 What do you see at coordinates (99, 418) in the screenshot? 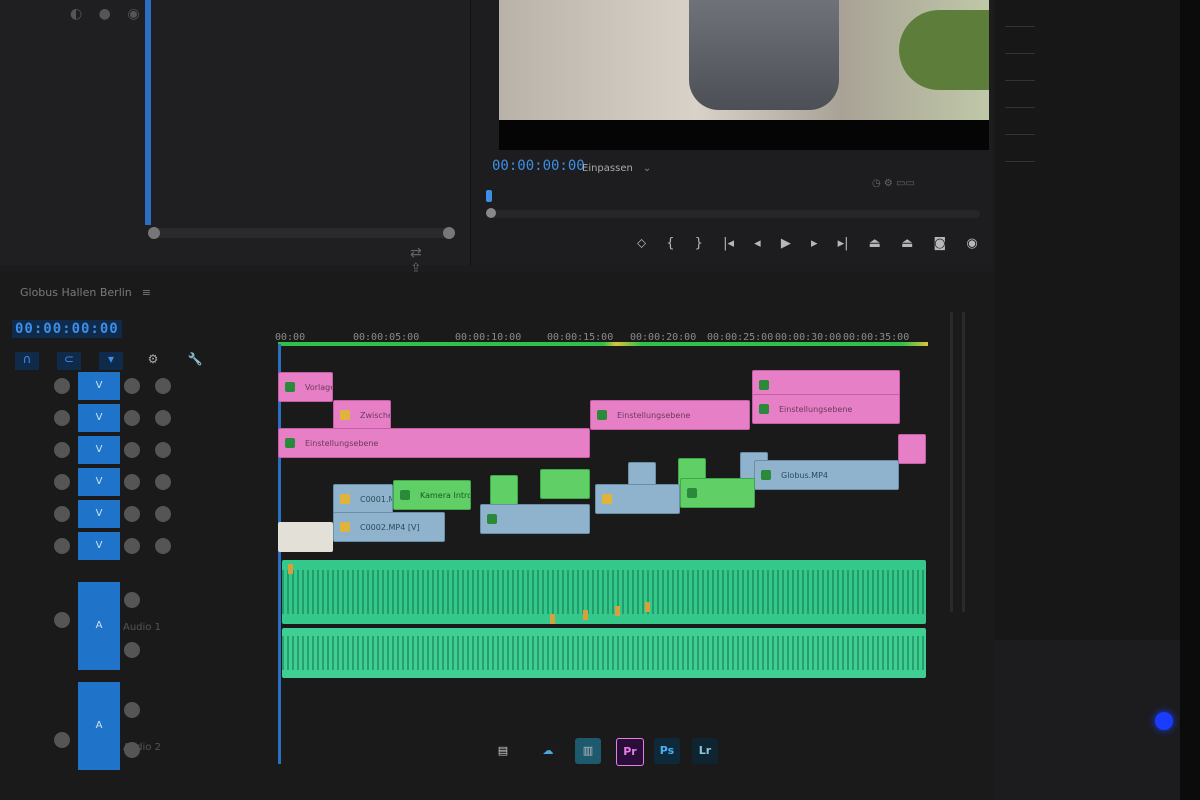
I see `track-target-v5: V` at bounding box center [99, 418].